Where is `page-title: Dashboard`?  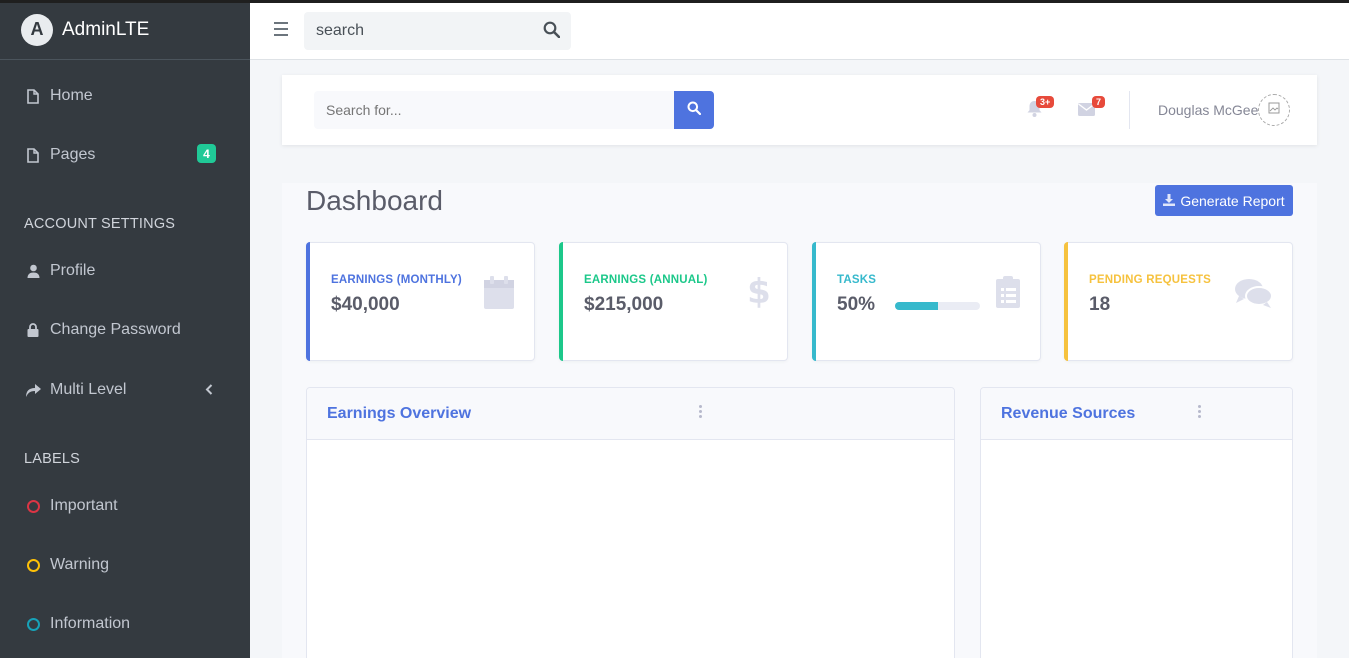
page-title: Dashboard is located at coordinates (374, 200).